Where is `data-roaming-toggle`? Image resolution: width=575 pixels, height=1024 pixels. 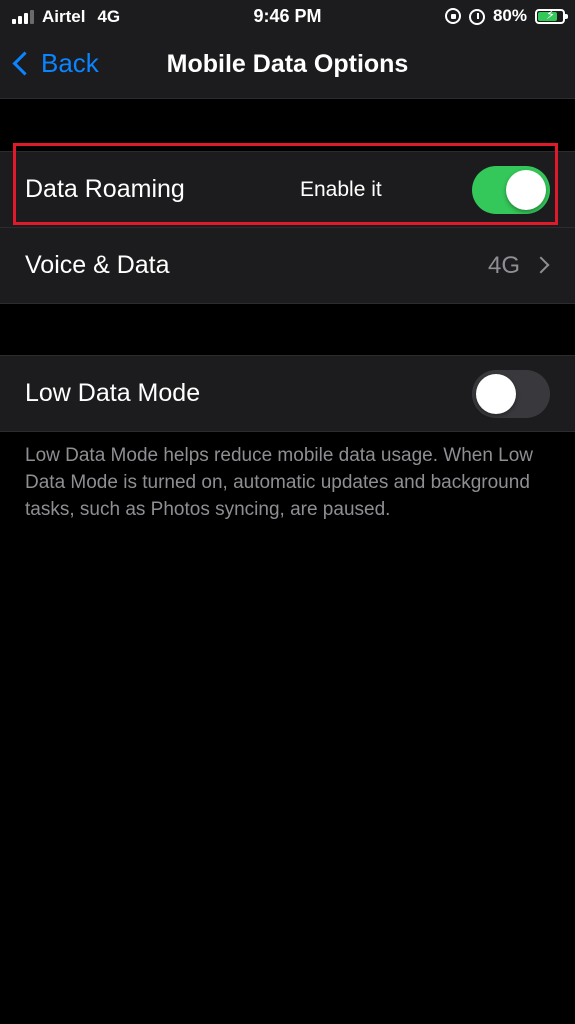
data-roaming-toggle is located at coordinates (511, 189).